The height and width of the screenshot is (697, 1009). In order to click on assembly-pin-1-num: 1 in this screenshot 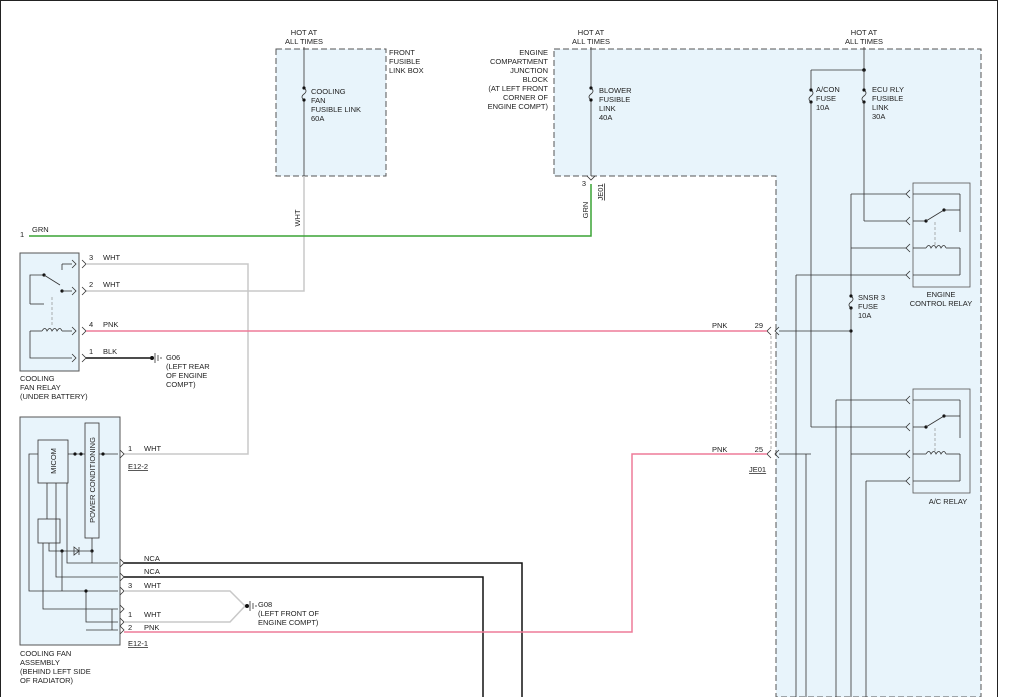, I will do `click(130, 614)`.